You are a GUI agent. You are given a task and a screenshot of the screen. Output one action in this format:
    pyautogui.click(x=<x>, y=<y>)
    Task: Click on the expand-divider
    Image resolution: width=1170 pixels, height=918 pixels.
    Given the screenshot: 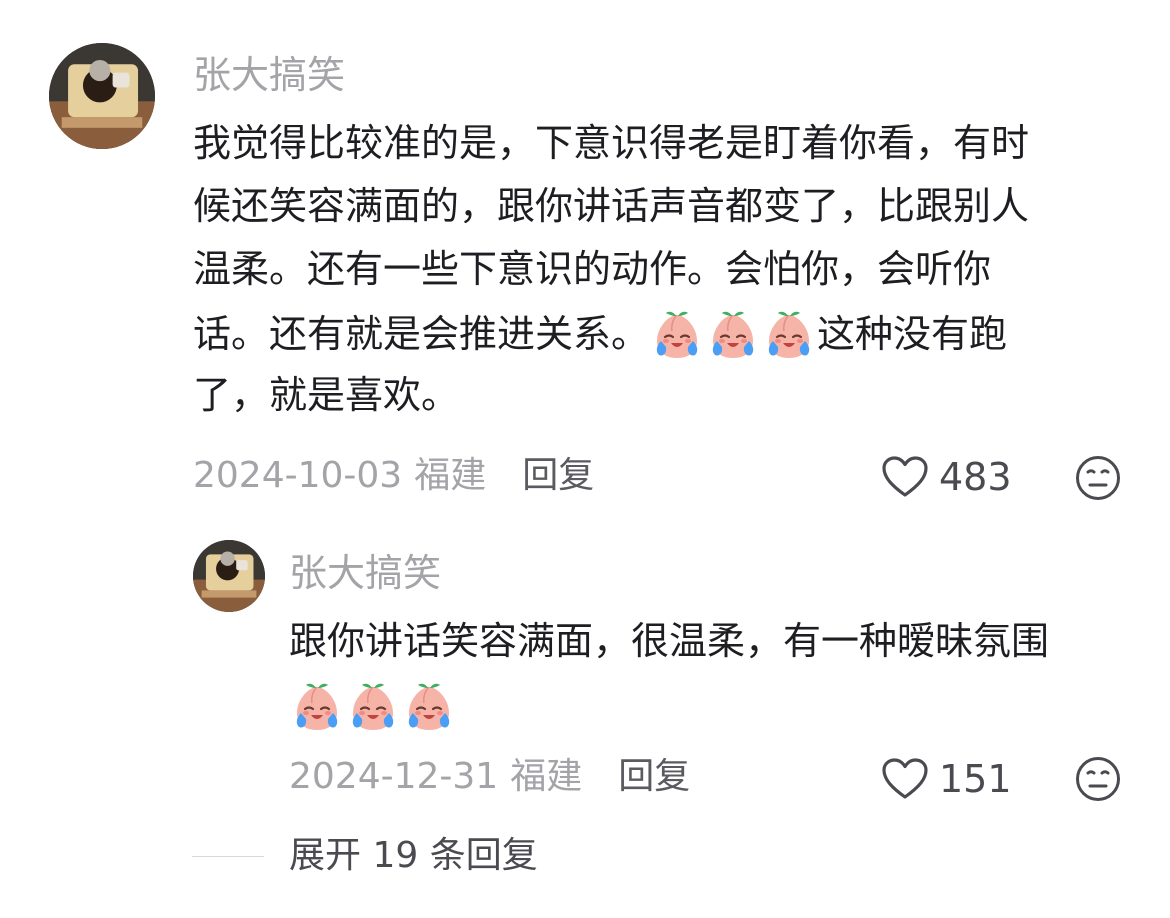 What is the action you would take?
    pyautogui.click(x=228, y=856)
    